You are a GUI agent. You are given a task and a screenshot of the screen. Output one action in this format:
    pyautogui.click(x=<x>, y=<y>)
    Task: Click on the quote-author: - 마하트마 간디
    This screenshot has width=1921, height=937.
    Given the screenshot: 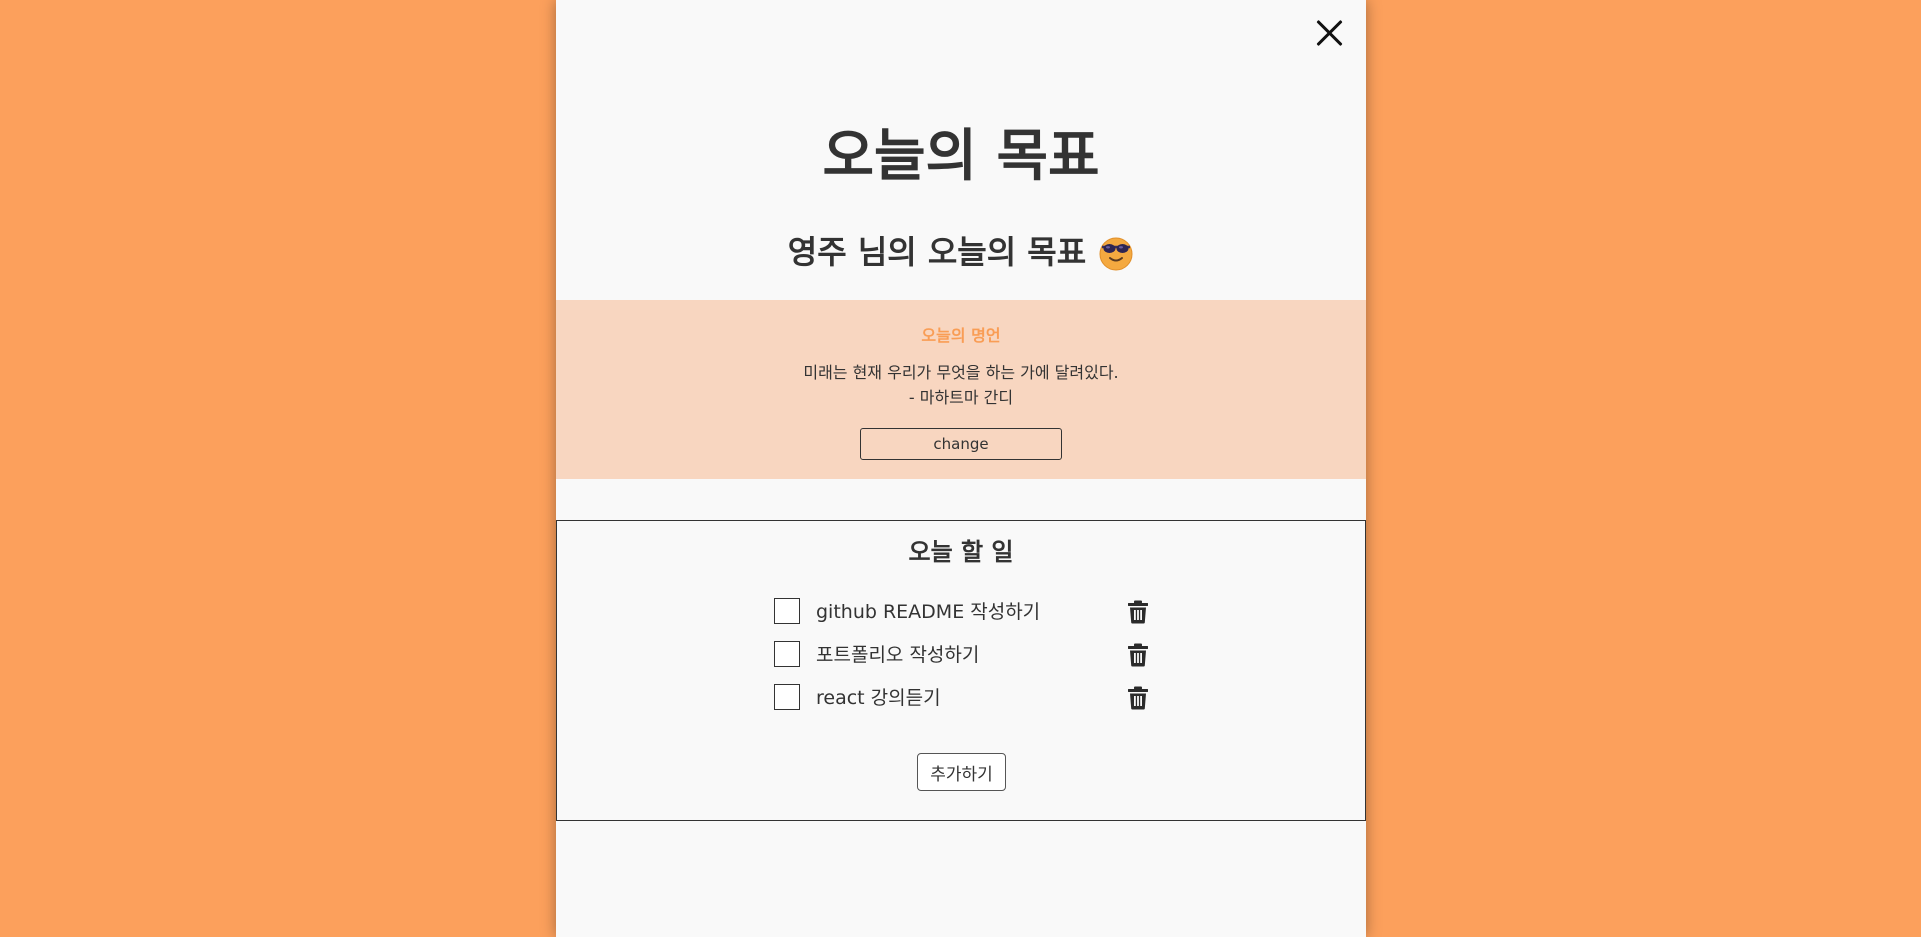 What is the action you would take?
    pyautogui.click(x=961, y=397)
    